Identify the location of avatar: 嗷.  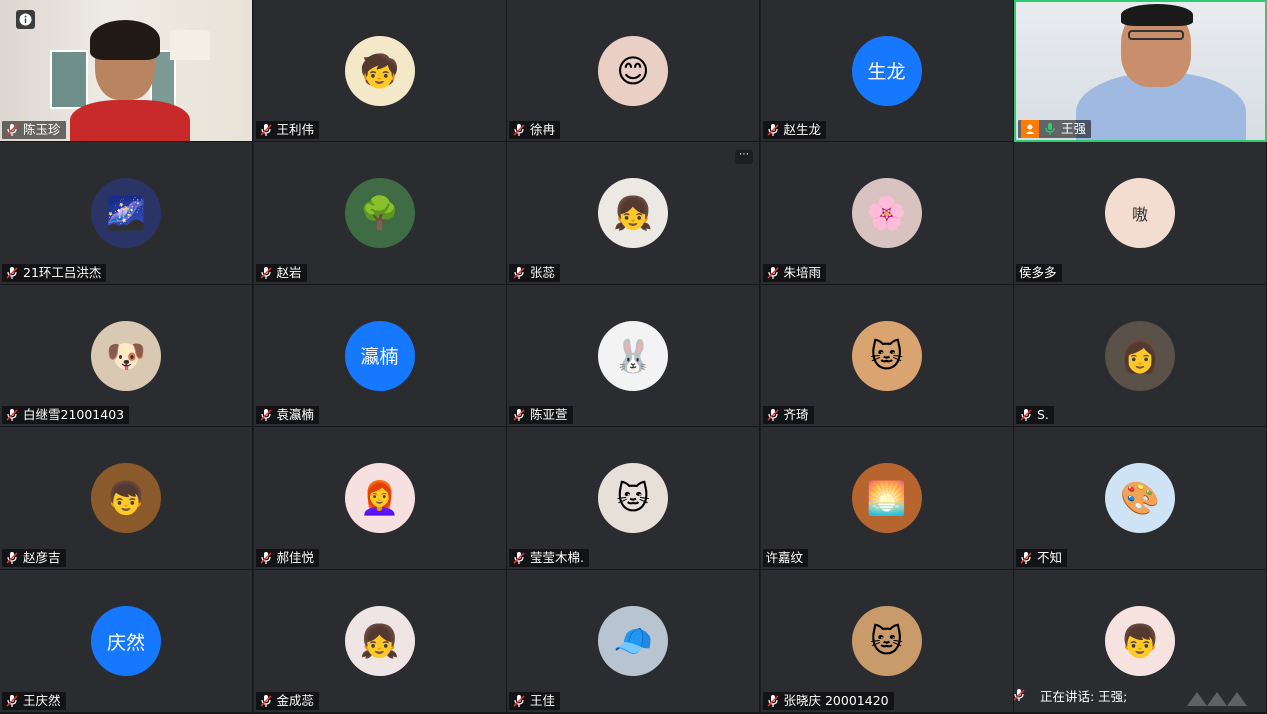
(1140, 213).